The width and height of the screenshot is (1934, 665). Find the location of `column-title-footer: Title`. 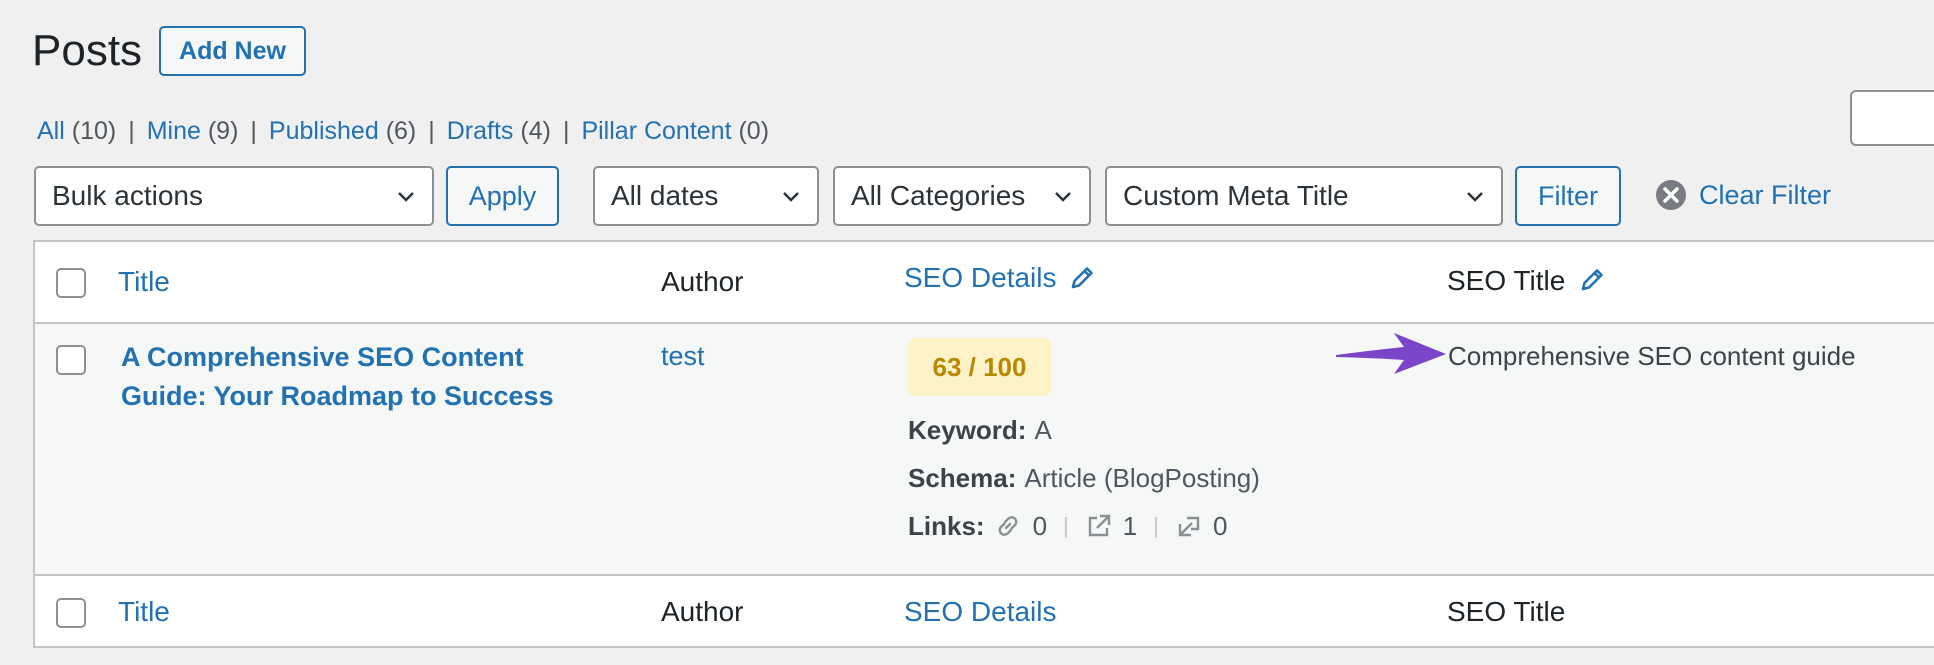

column-title-footer: Title is located at coordinates (144, 612).